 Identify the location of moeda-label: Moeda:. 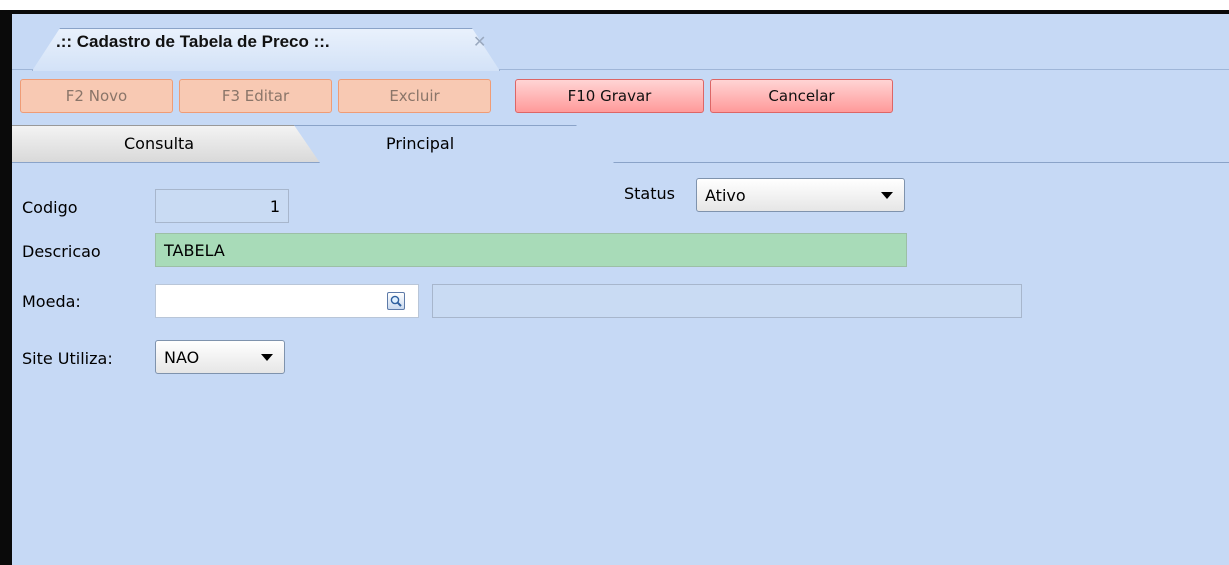
(51, 301).